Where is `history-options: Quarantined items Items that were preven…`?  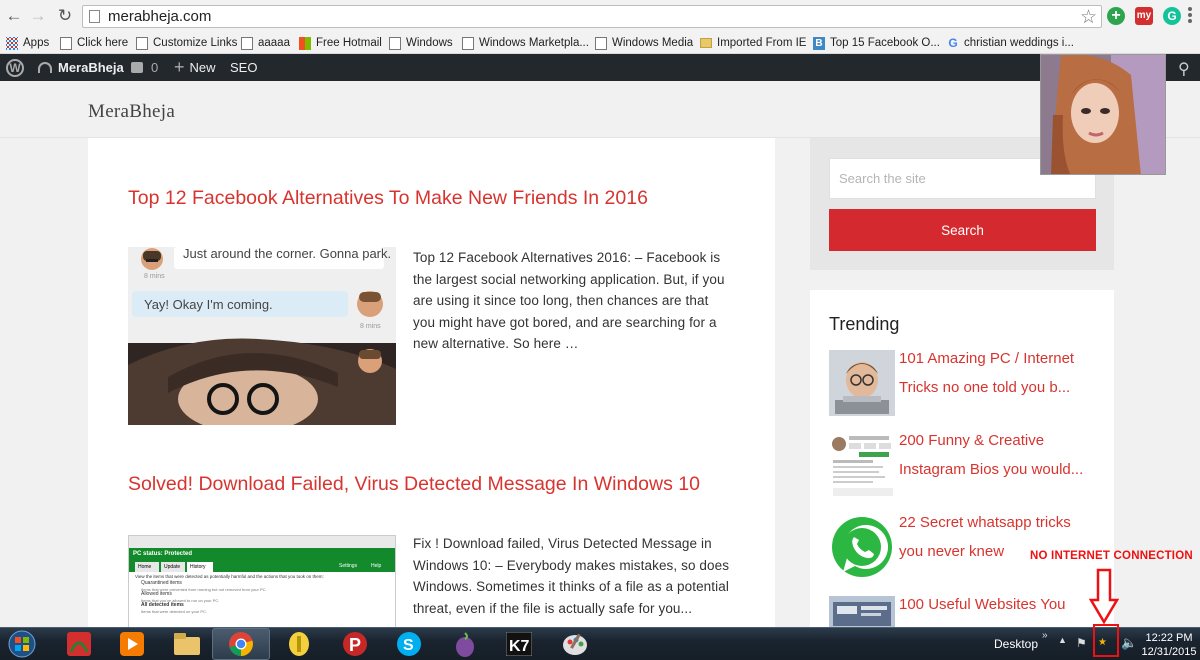
history-options: Quarantined items Items that were preven… is located at coordinates (204, 597).